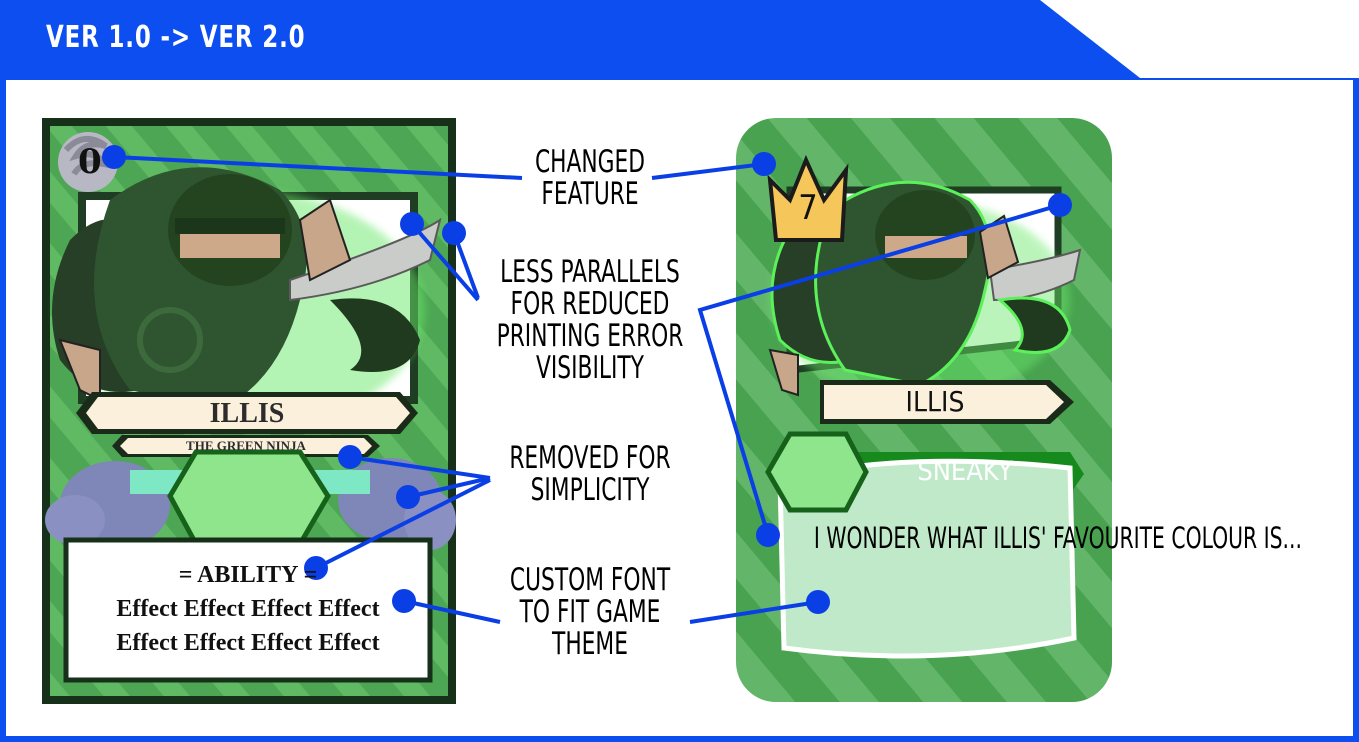 The height and width of the screenshot is (742, 1359). What do you see at coordinates (249, 498) in the screenshot?
I see `ability-hexagon` at bounding box center [249, 498].